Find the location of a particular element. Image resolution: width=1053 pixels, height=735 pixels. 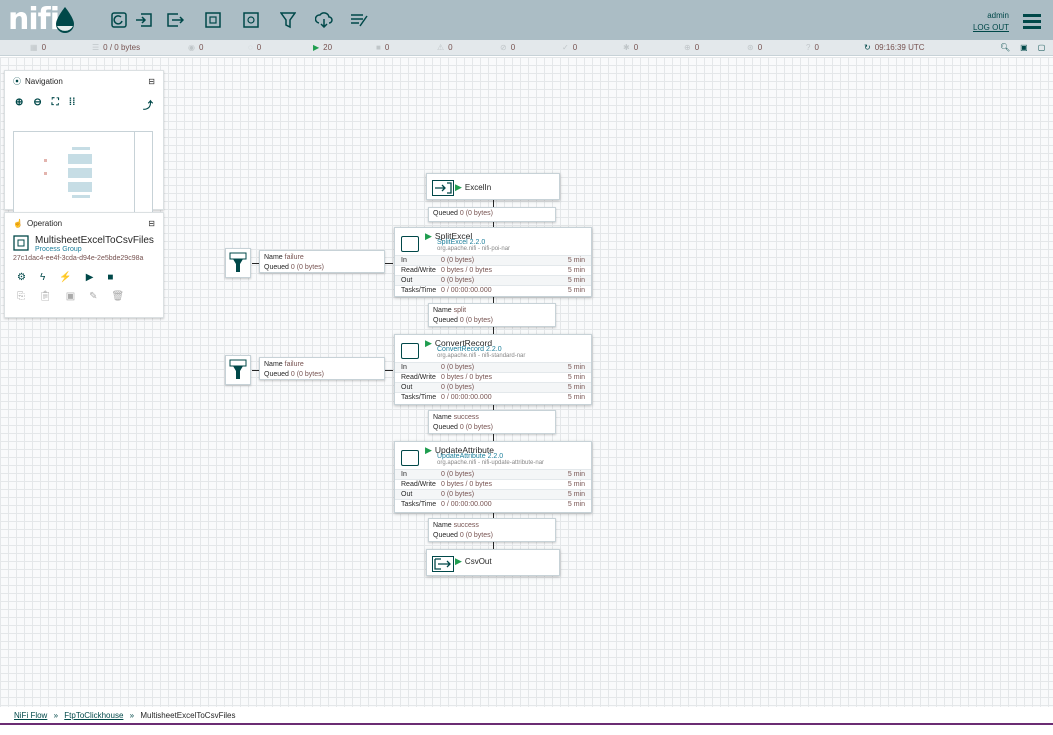

enable-icon: ϟ is located at coordinates (42, 277).